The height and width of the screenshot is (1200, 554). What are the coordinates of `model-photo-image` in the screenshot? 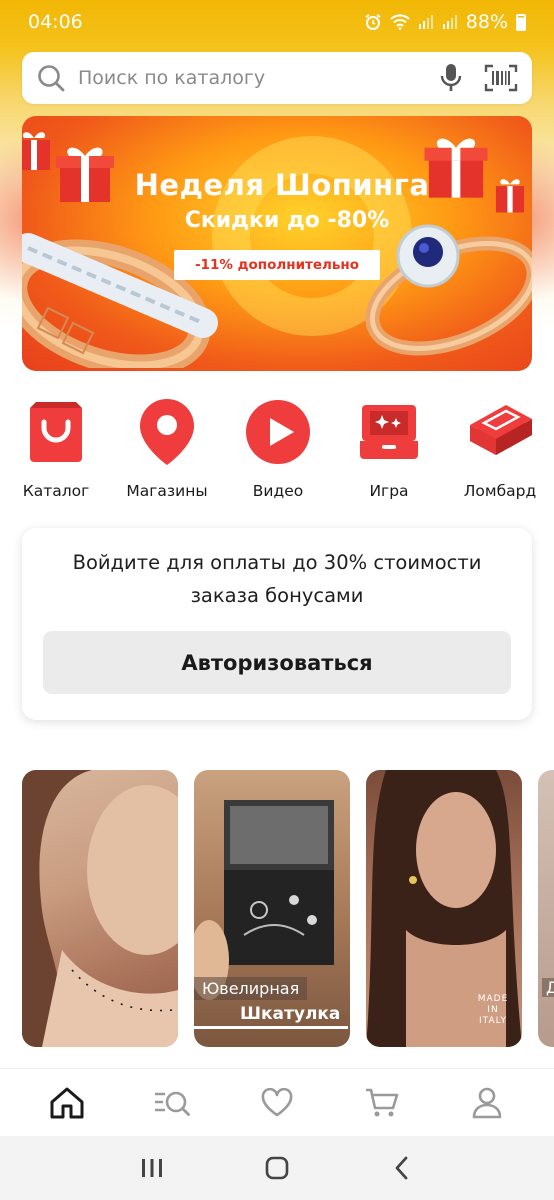 It's located at (100, 908).